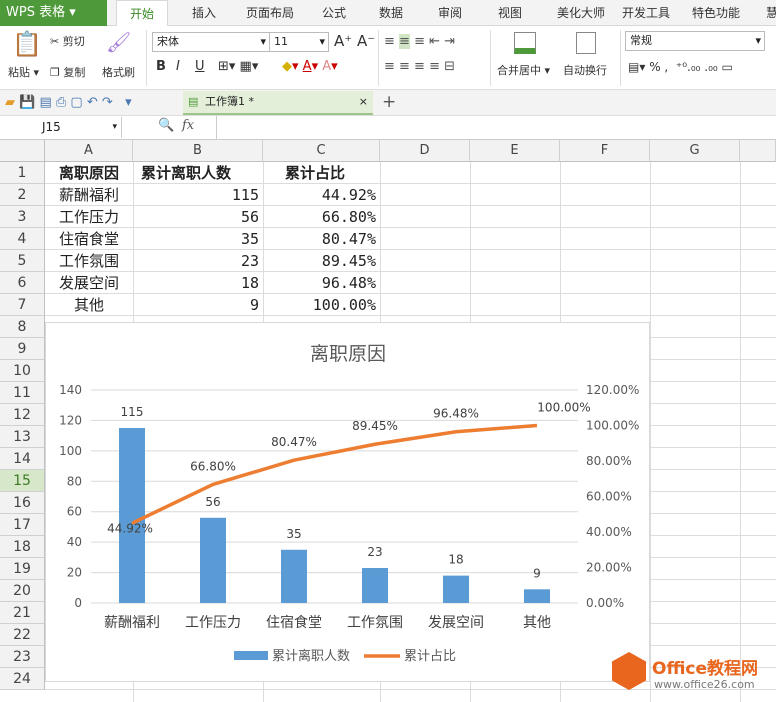 The width and height of the screenshot is (776, 702). I want to click on column-header-A: A, so click(89, 151).